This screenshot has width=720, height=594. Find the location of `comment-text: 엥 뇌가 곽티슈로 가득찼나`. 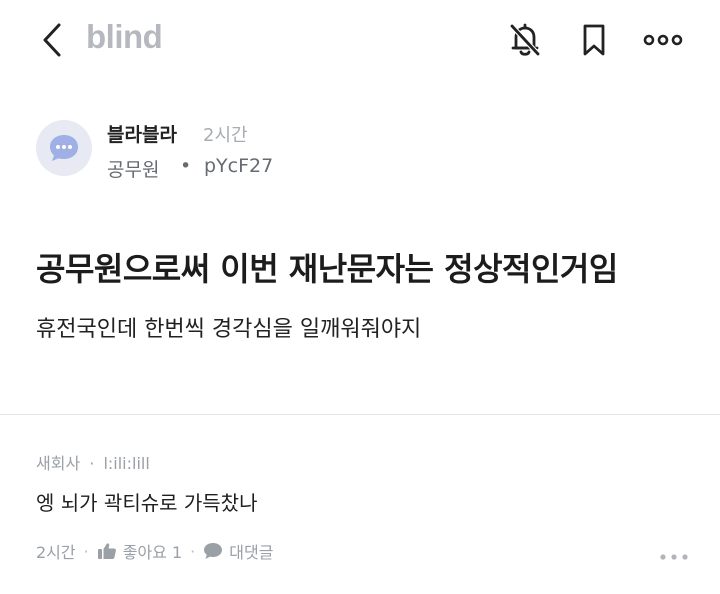

comment-text: 엥 뇌가 곽티슈로 가득찼나 is located at coordinates (147, 503).